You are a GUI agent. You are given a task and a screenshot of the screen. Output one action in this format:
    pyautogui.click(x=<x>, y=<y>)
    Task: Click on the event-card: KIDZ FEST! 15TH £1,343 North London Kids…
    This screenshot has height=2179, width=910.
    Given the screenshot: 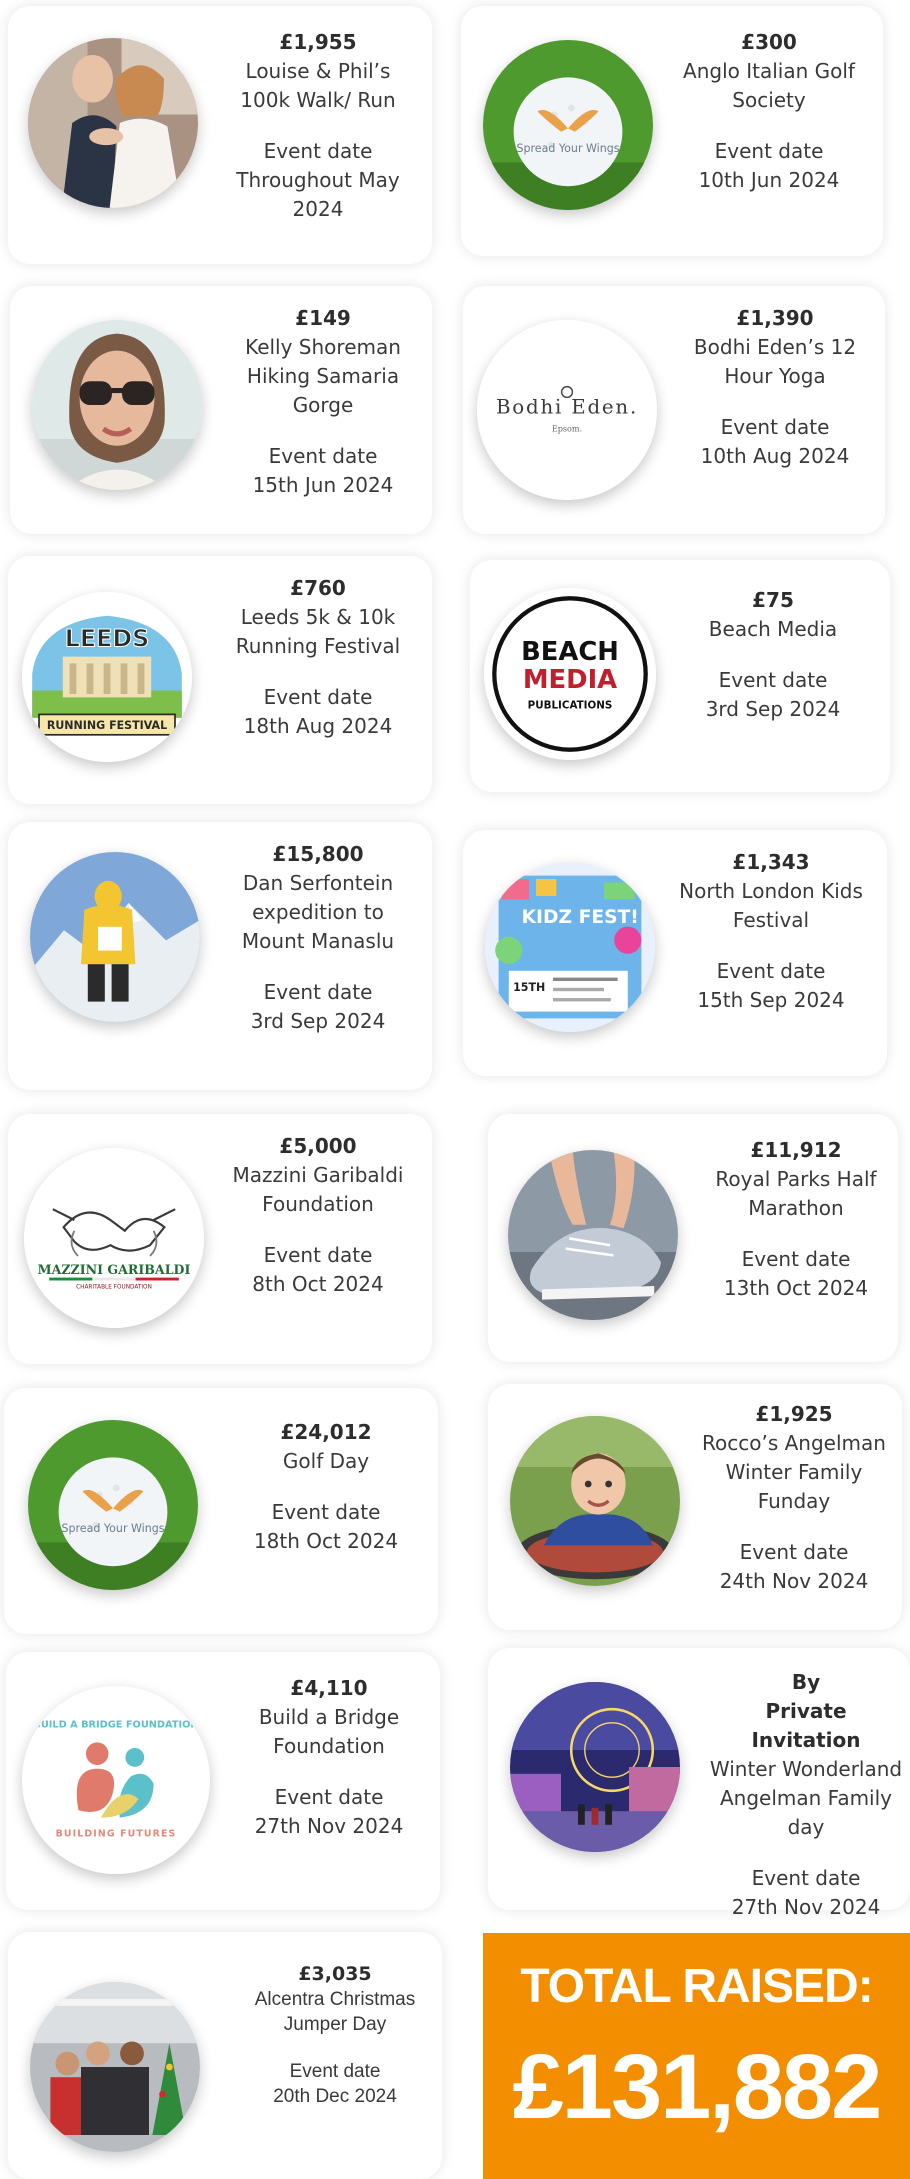 What is the action you would take?
    pyautogui.click(x=675, y=953)
    